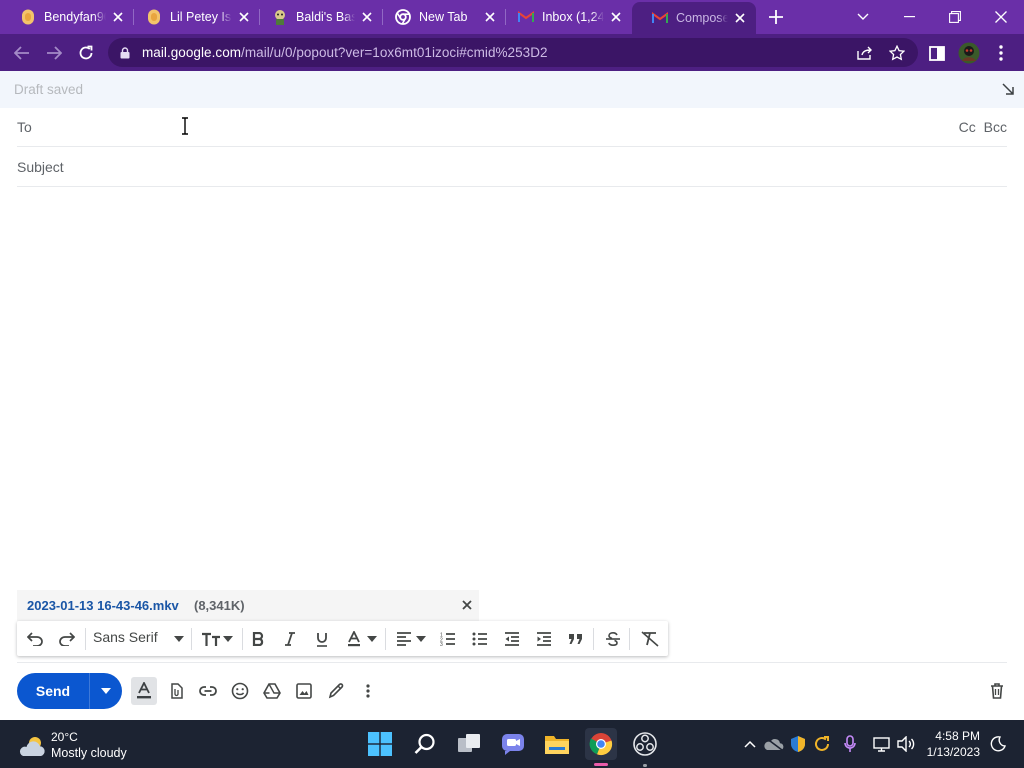 The height and width of the screenshot is (768, 1024). I want to click on send-button: Send, so click(53, 691).